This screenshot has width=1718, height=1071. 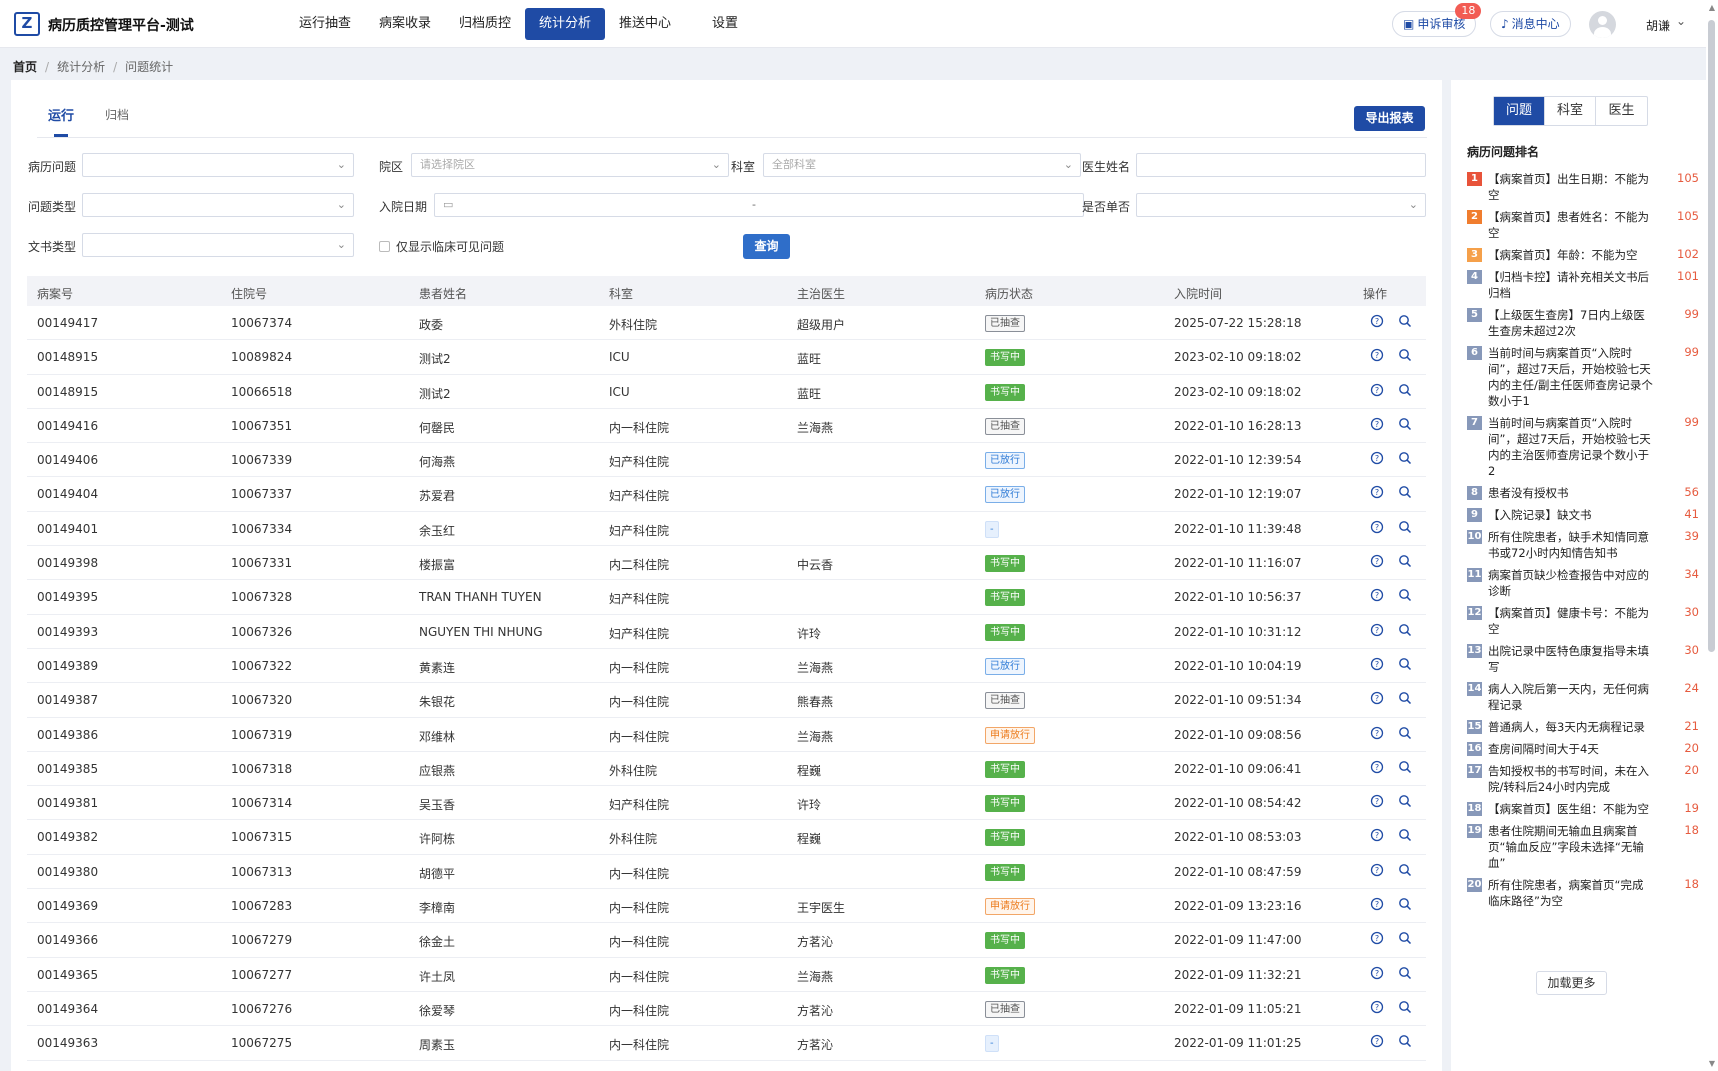 What do you see at coordinates (1437, 20) in the screenshot?
I see `complaint-review-button: ▣ 申诉审核 18` at bounding box center [1437, 20].